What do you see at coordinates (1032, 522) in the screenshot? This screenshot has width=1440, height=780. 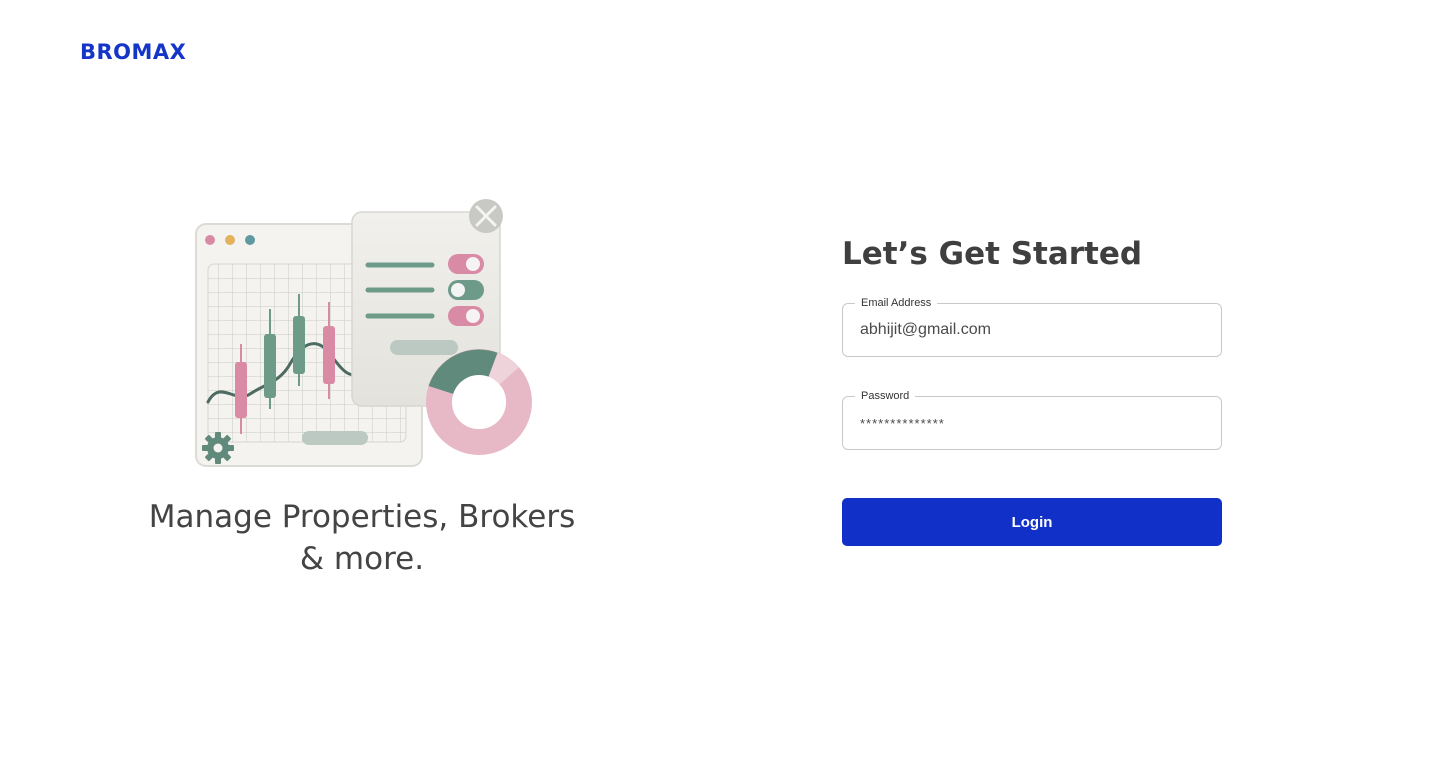 I see `login-button: Login` at bounding box center [1032, 522].